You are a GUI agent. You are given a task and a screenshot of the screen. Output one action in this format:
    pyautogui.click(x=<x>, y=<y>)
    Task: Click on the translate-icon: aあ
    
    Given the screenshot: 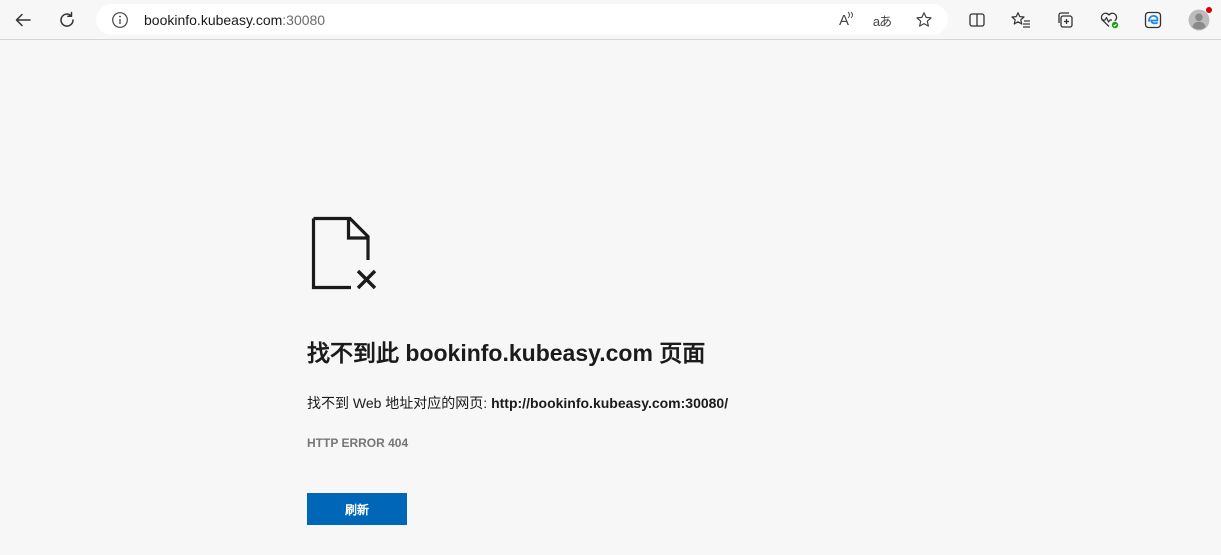 What is the action you would take?
    pyautogui.click(x=882, y=21)
    